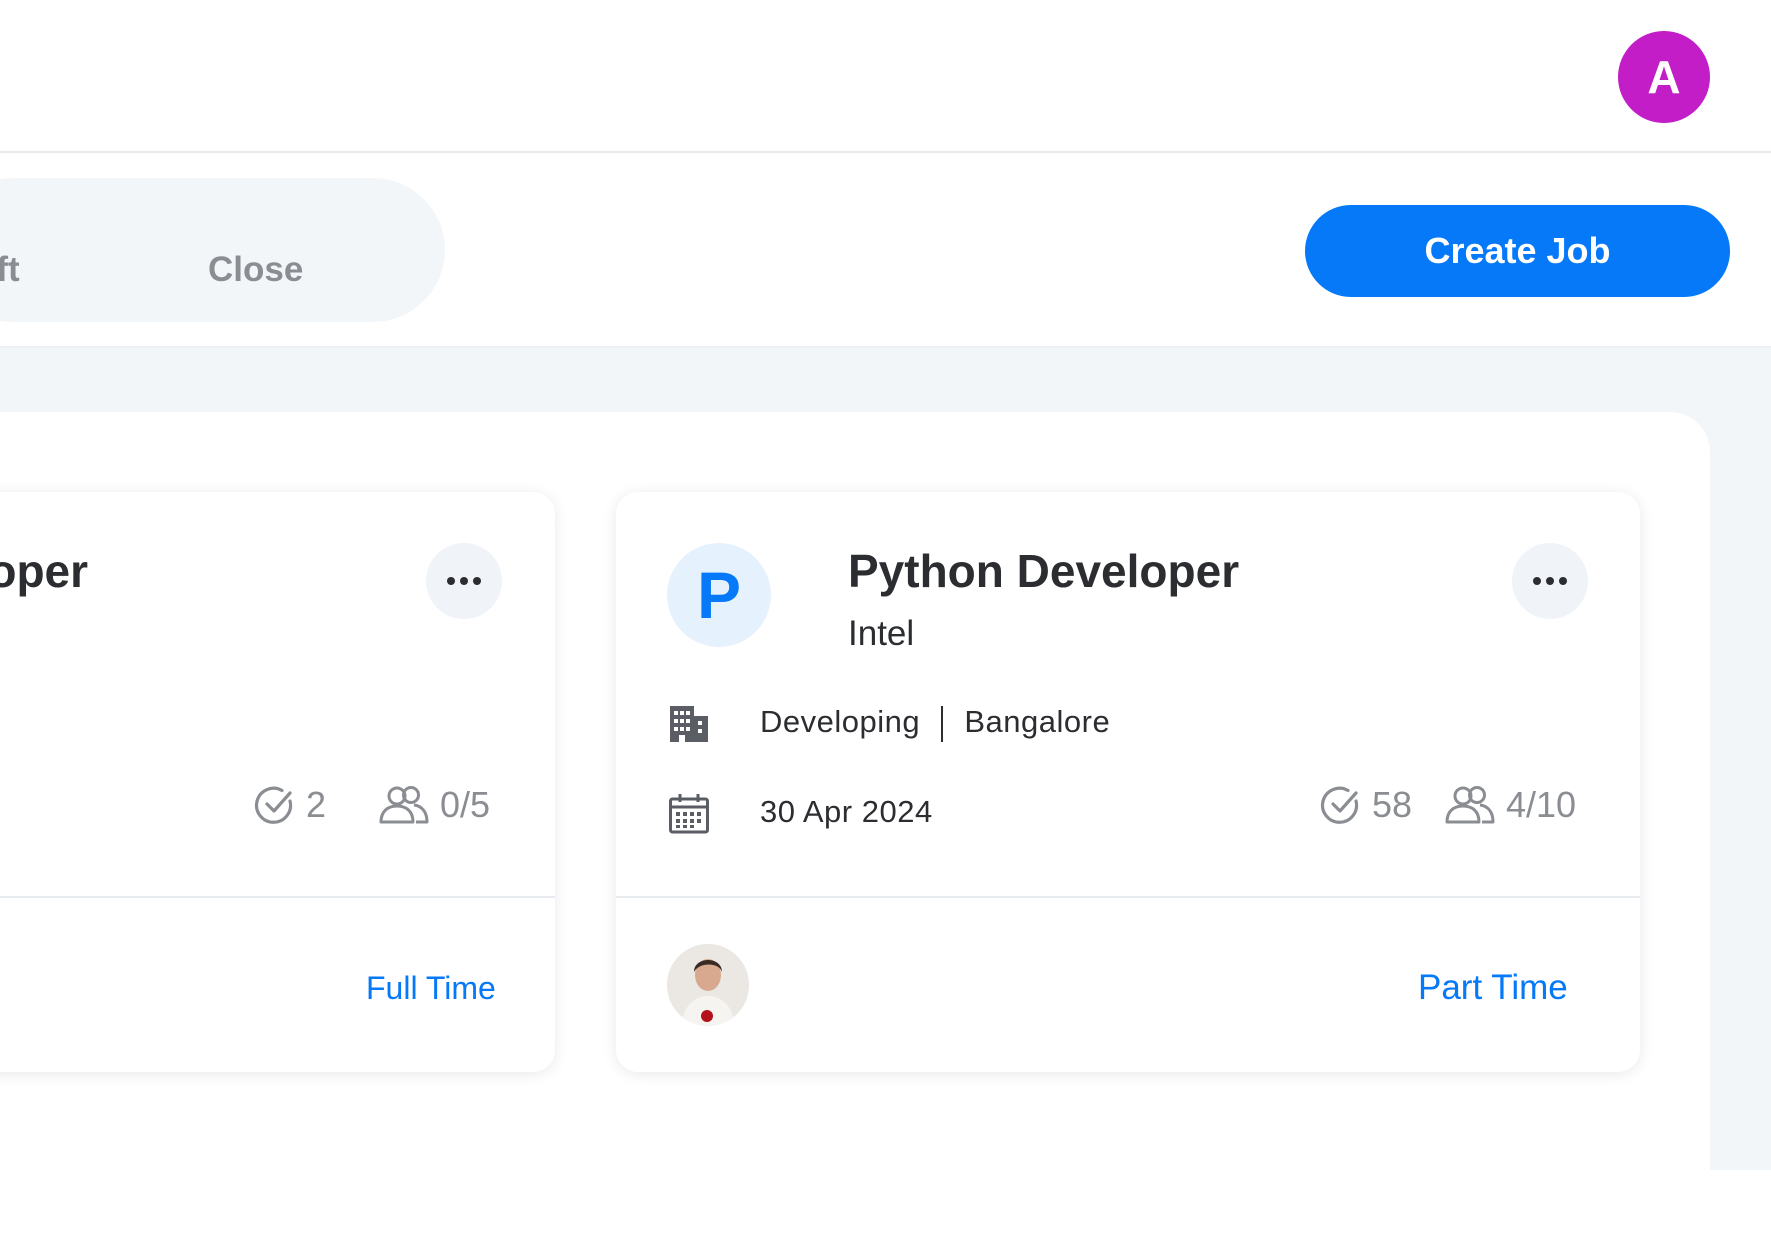  I want to click on user-avatar-letter: A, so click(1664, 77).